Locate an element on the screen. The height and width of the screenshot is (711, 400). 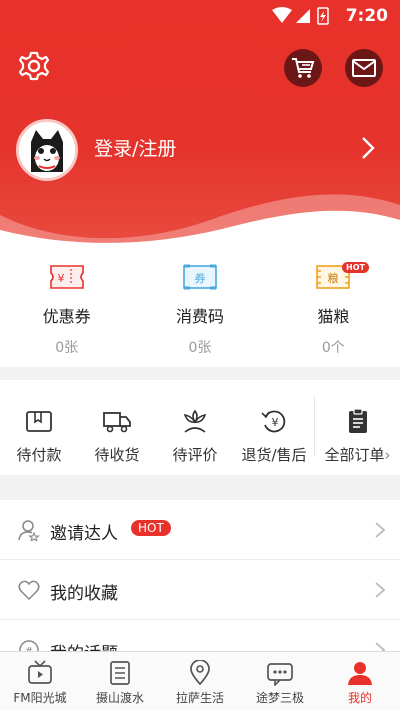
tab-label: FM阳光城 is located at coordinates (40, 698).